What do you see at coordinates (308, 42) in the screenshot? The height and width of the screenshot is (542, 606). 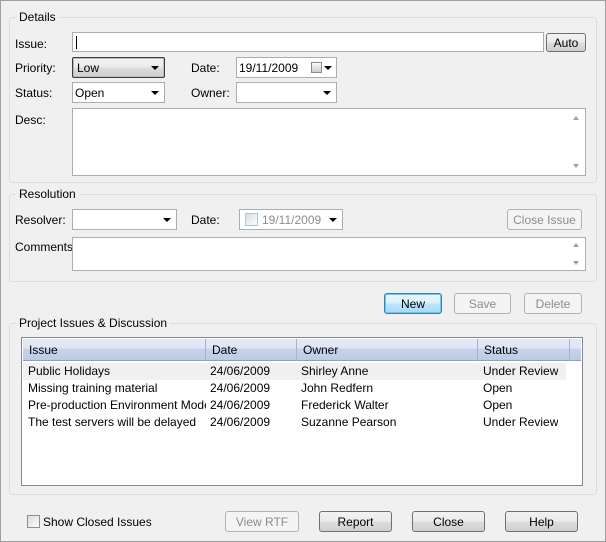 I see `issue-input` at bounding box center [308, 42].